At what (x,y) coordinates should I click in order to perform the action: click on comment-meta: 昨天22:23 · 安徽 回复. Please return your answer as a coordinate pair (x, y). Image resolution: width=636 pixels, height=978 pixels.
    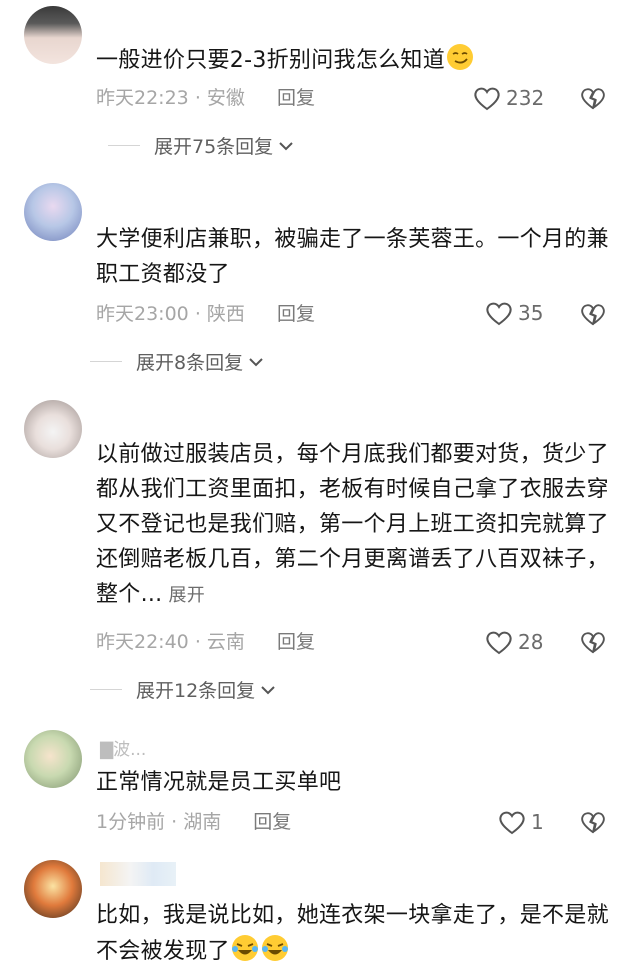
    Looking at the image, I should click on (205, 98).